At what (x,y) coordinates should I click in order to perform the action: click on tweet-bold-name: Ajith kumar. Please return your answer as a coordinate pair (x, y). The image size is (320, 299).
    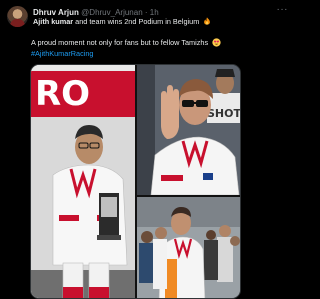
    Looking at the image, I should click on (53, 21).